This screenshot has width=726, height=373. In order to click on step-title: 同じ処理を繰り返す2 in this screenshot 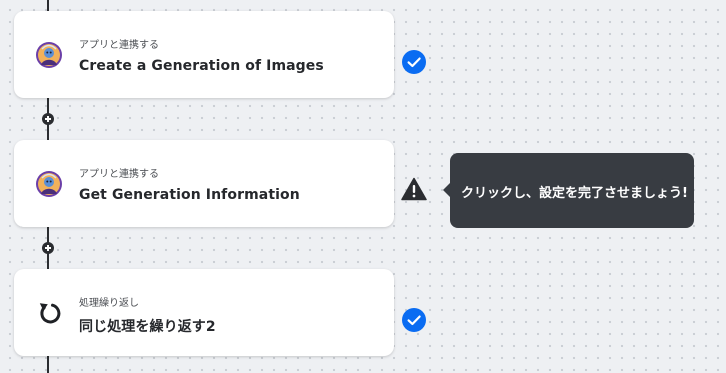, I will do `click(147, 327)`.